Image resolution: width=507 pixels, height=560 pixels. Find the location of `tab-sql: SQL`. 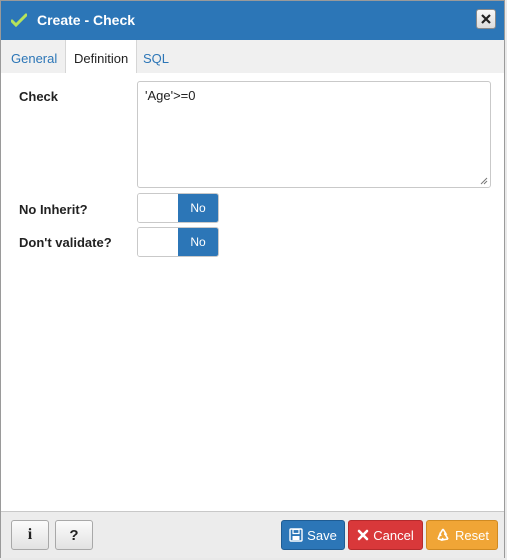

tab-sql: SQL is located at coordinates (156, 56).